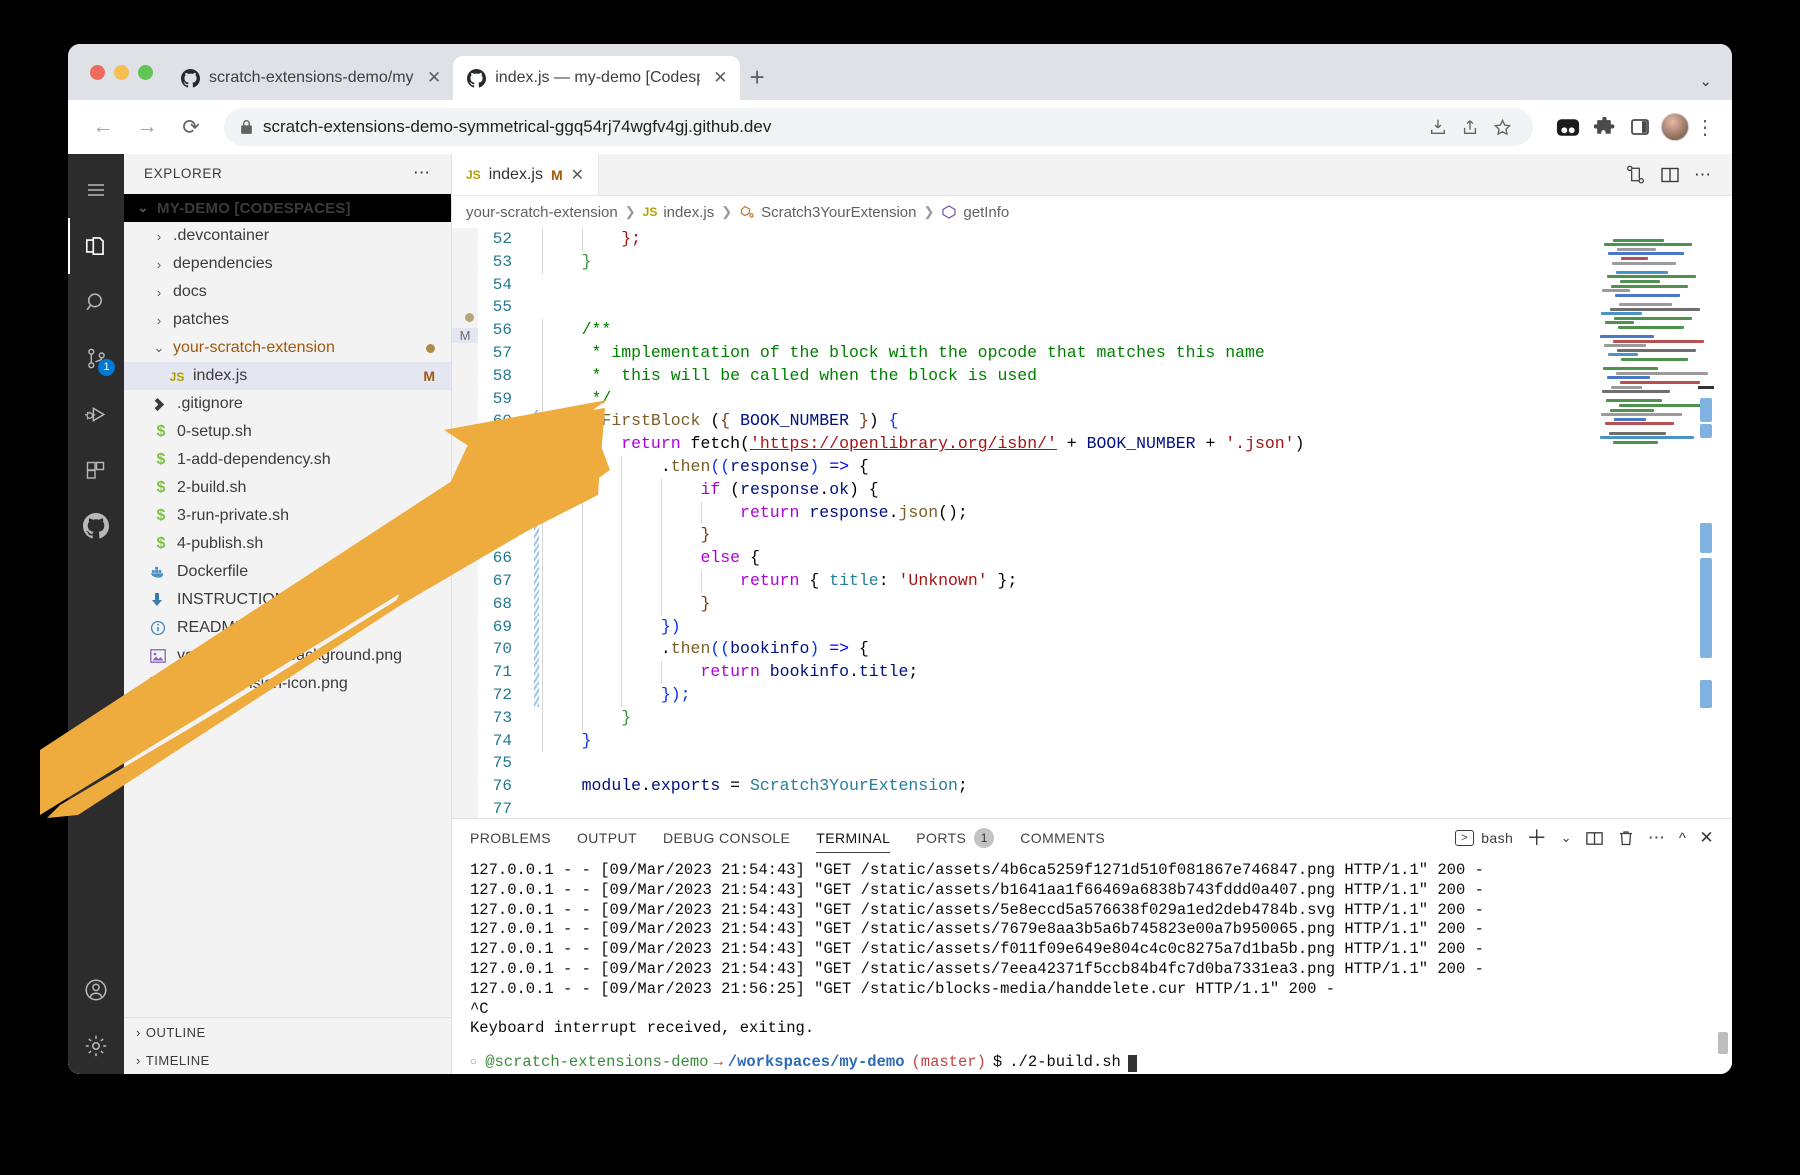  What do you see at coordinates (287, 600) in the screenshot?
I see `tree-item-instructions-md: INSTRUCTIONS.md` at bounding box center [287, 600].